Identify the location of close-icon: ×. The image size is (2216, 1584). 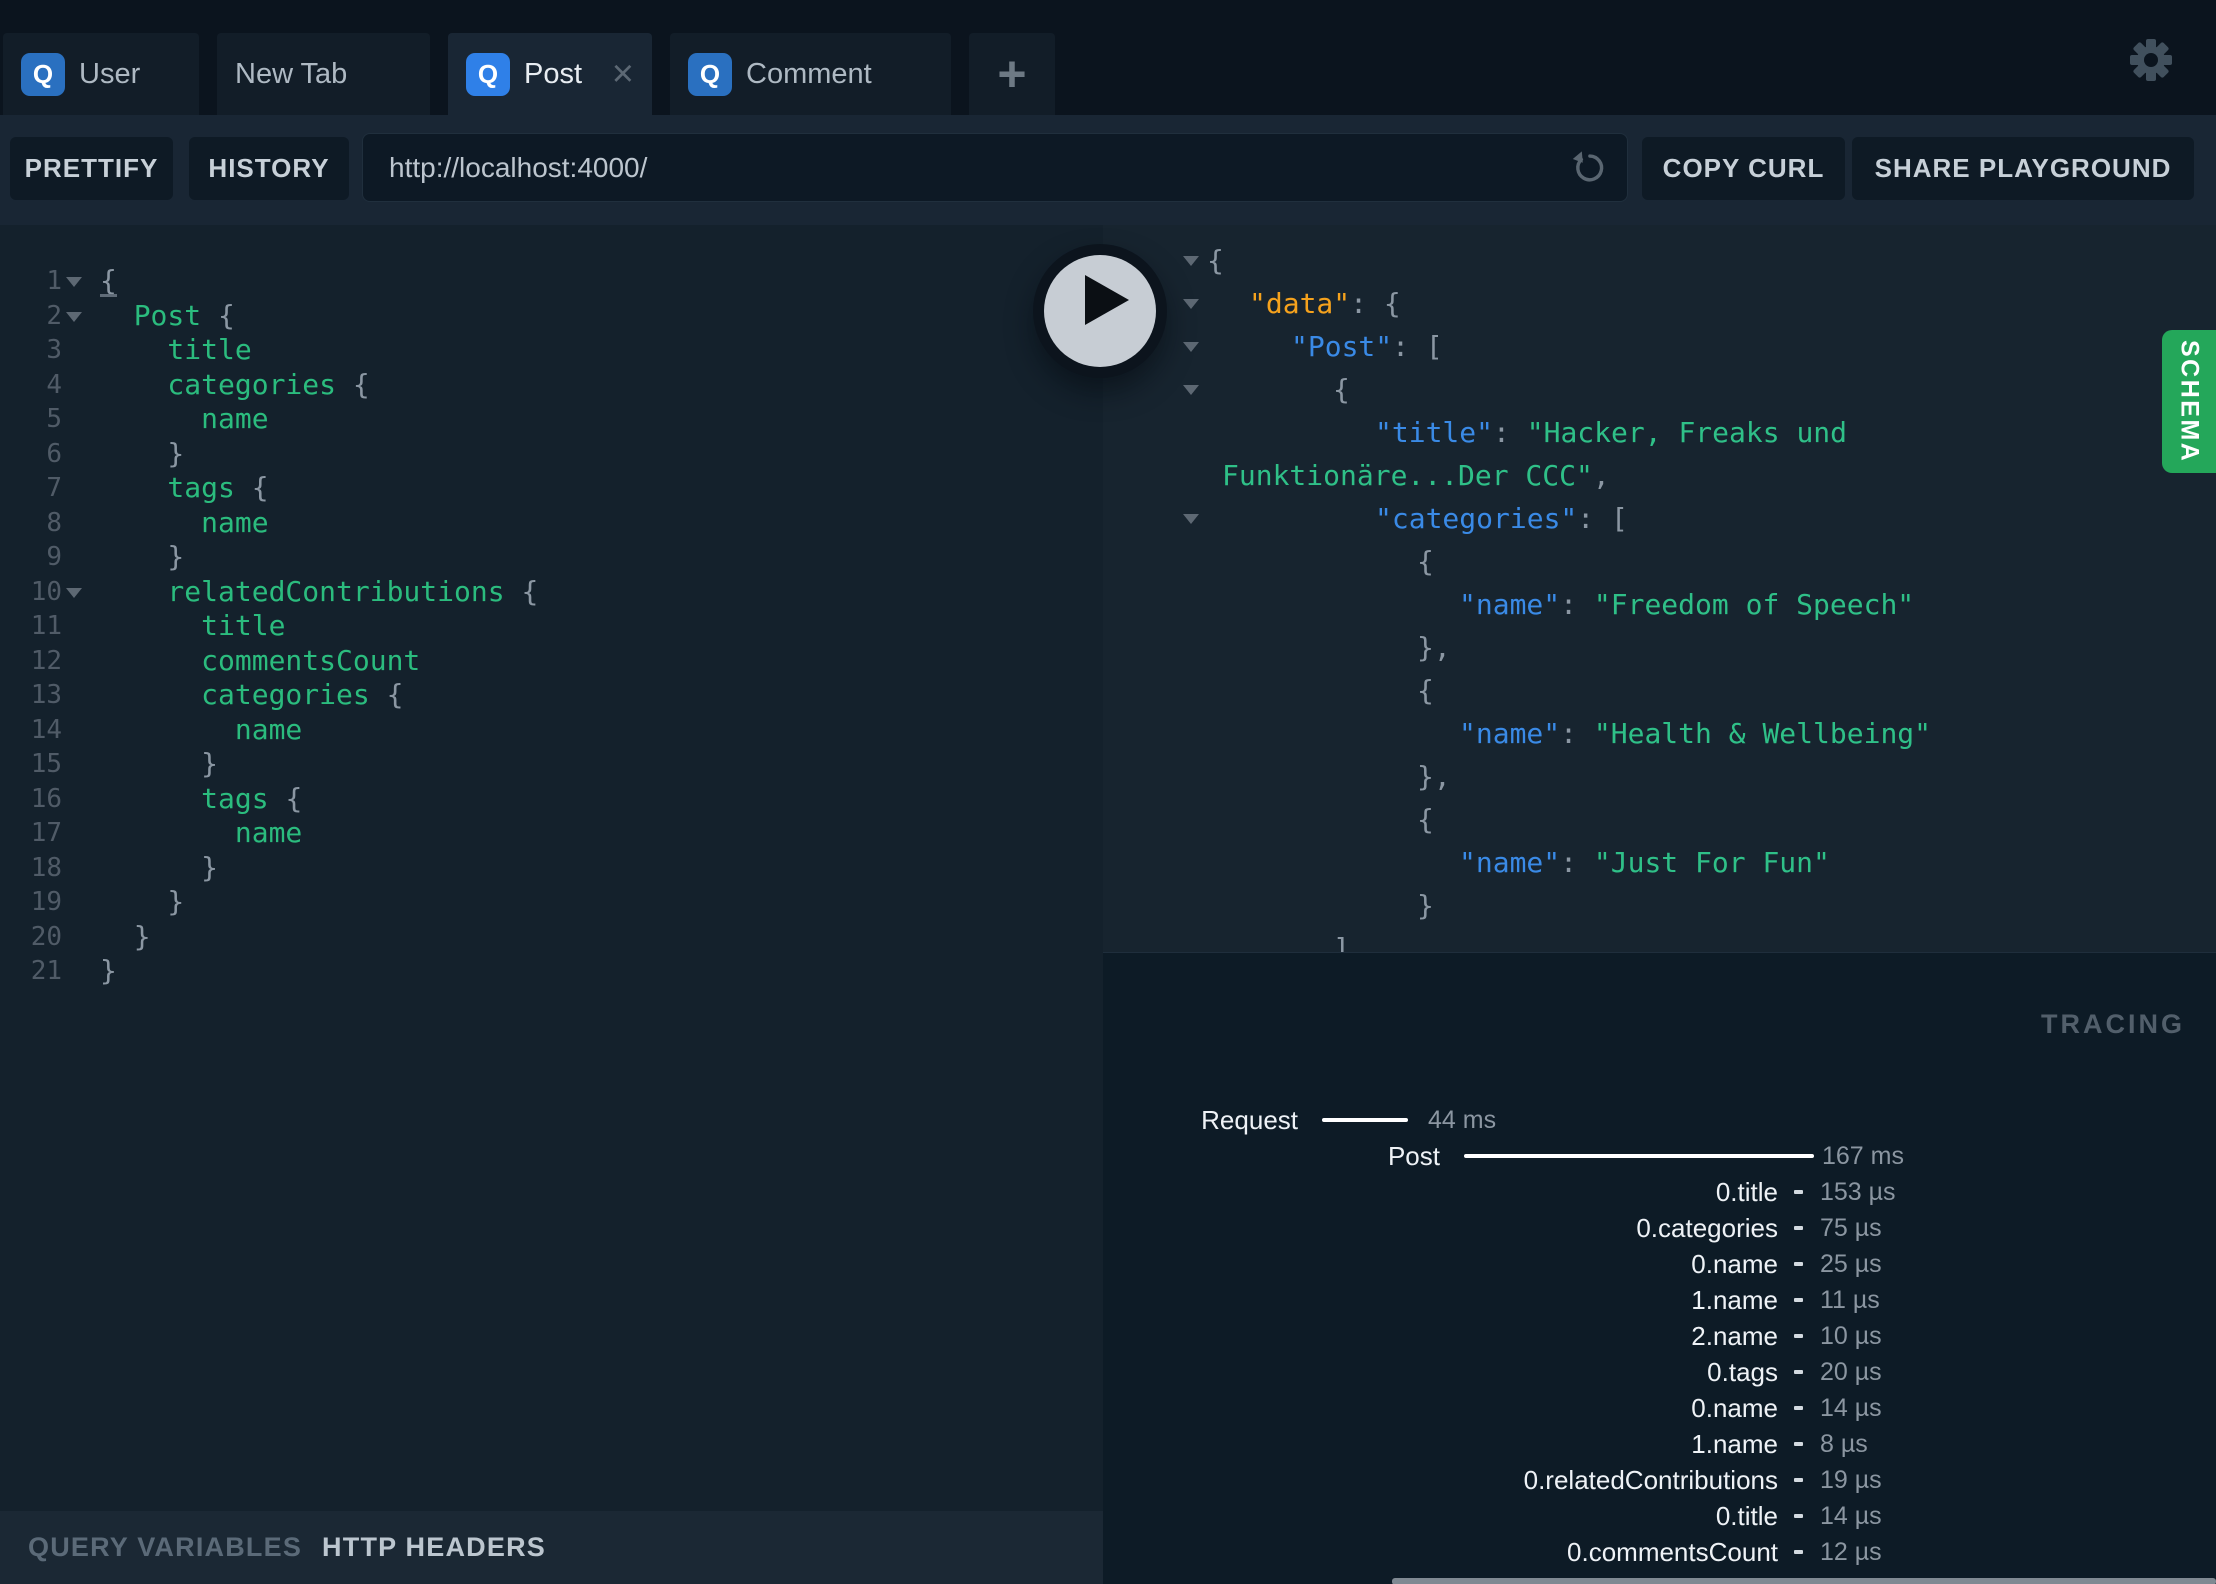
(617, 74).